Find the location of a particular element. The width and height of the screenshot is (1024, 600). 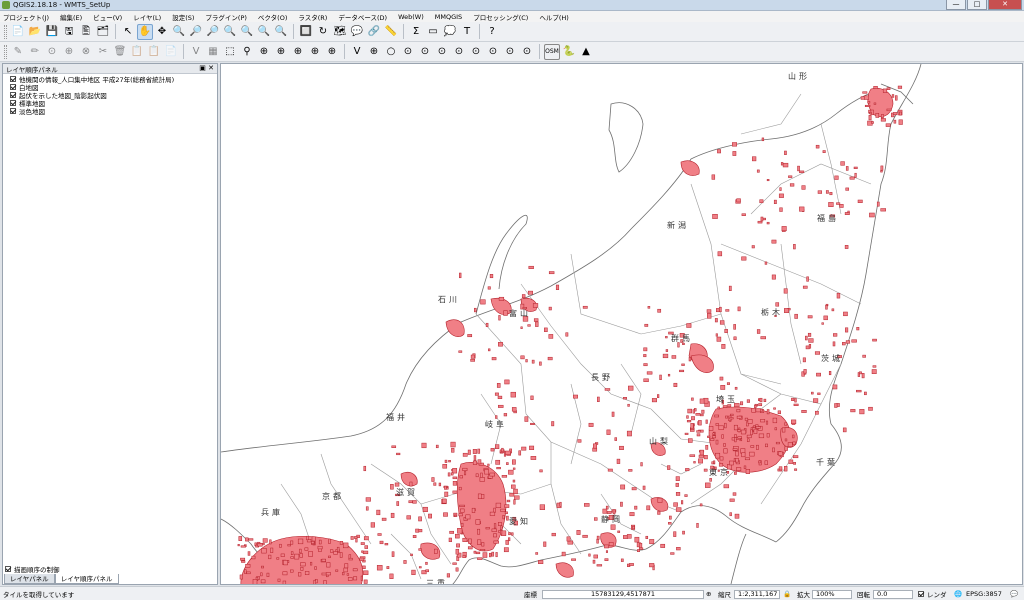

crs-icon: 🌐 is located at coordinates (958, 594).